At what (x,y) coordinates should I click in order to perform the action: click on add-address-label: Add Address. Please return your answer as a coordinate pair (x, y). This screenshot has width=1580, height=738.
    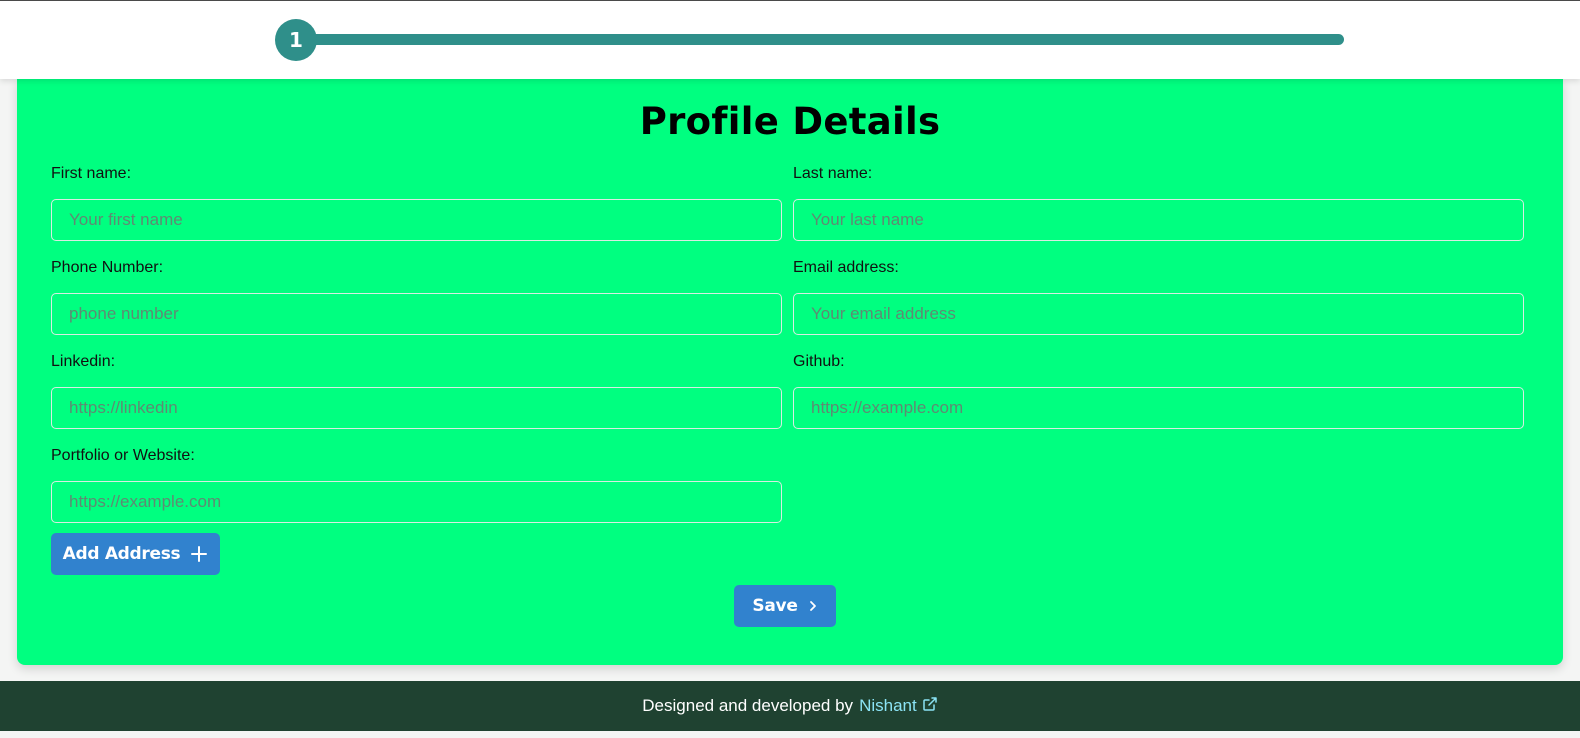
    Looking at the image, I should click on (121, 554).